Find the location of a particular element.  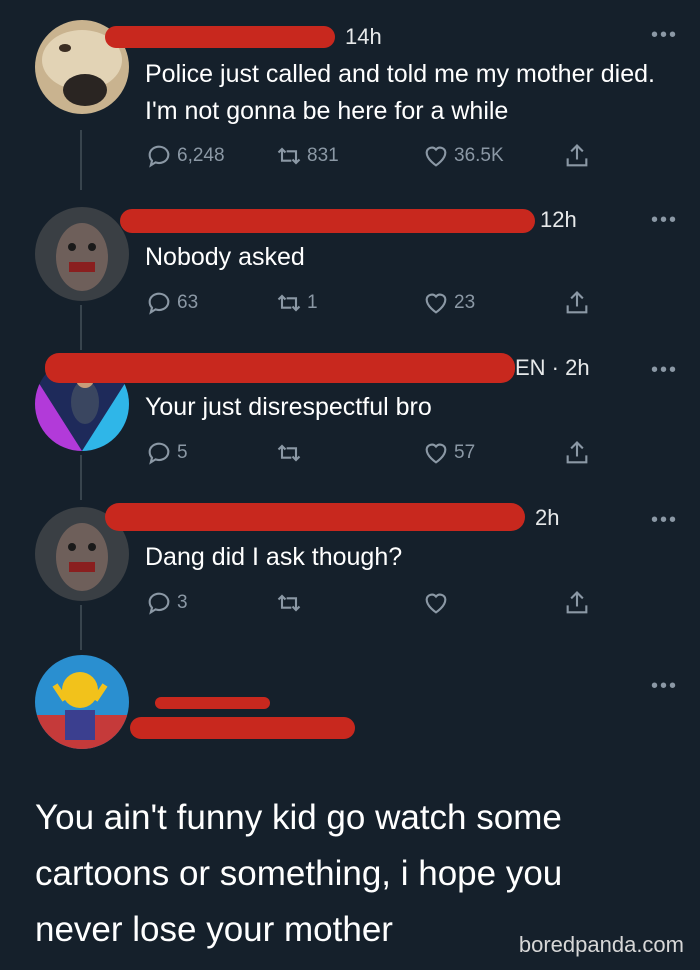

tweet-text: Your just disrespectful bro is located at coordinates (288, 407).